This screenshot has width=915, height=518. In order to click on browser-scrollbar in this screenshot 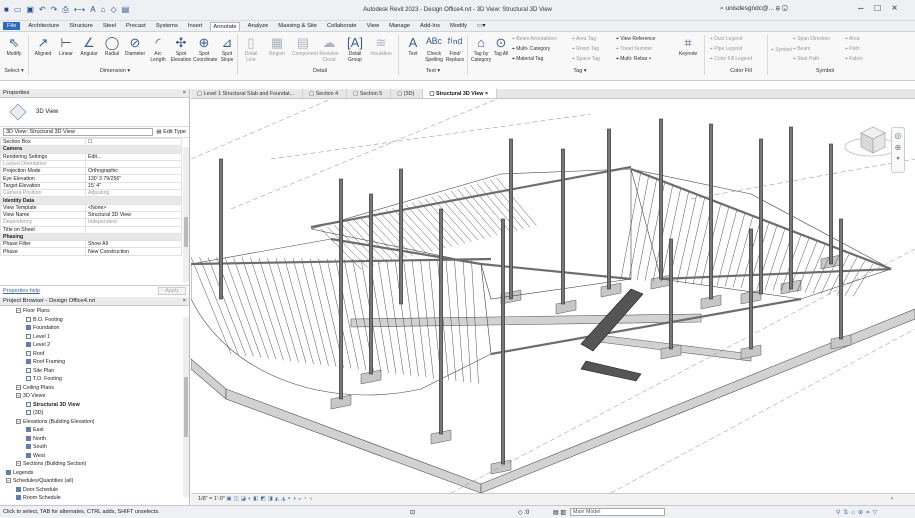, I will do `click(186, 407)`.